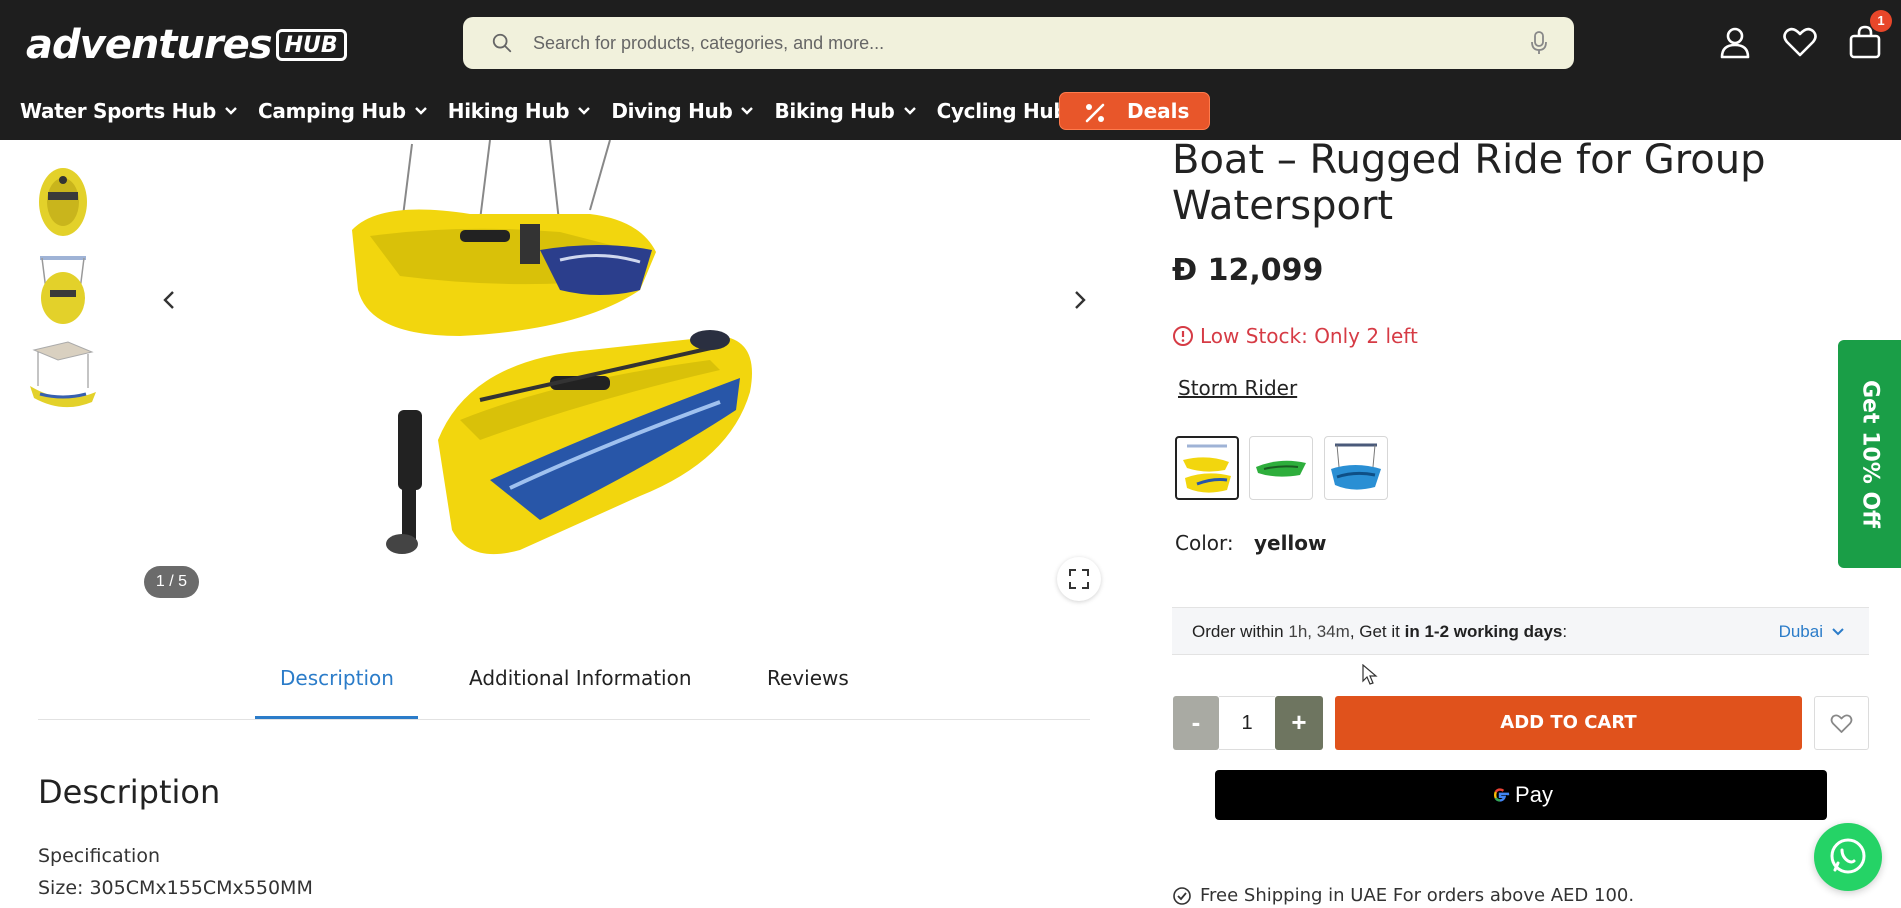  What do you see at coordinates (1008, 43) in the screenshot?
I see `search-input` at bounding box center [1008, 43].